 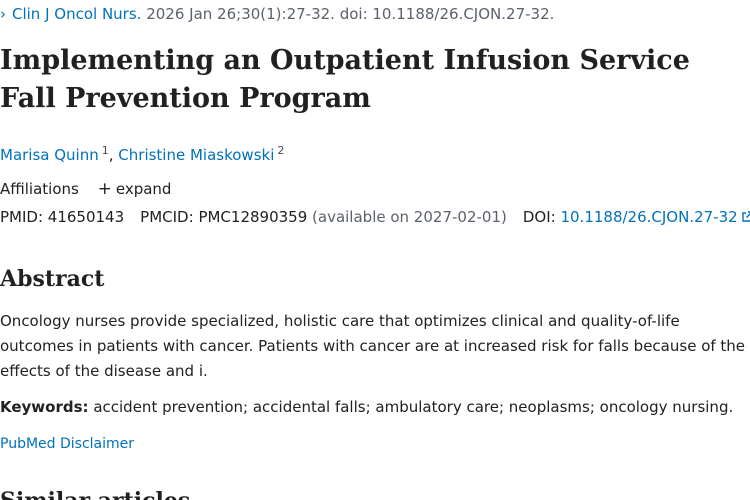 I want to click on authors-list: Marisa Quinn 1, Christine Miaskowski 2, so click(x=142, y=153).